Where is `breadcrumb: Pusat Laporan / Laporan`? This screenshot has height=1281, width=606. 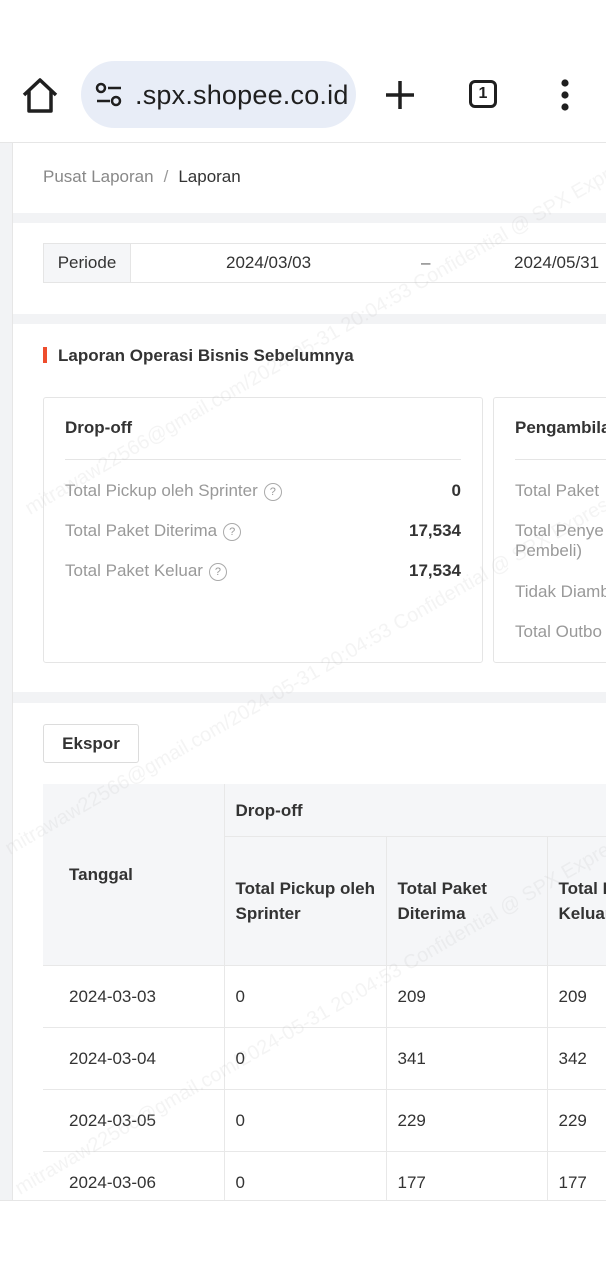 breadcrumb: Pusat Laporan / Laporan is located at coordinates (142, 177).